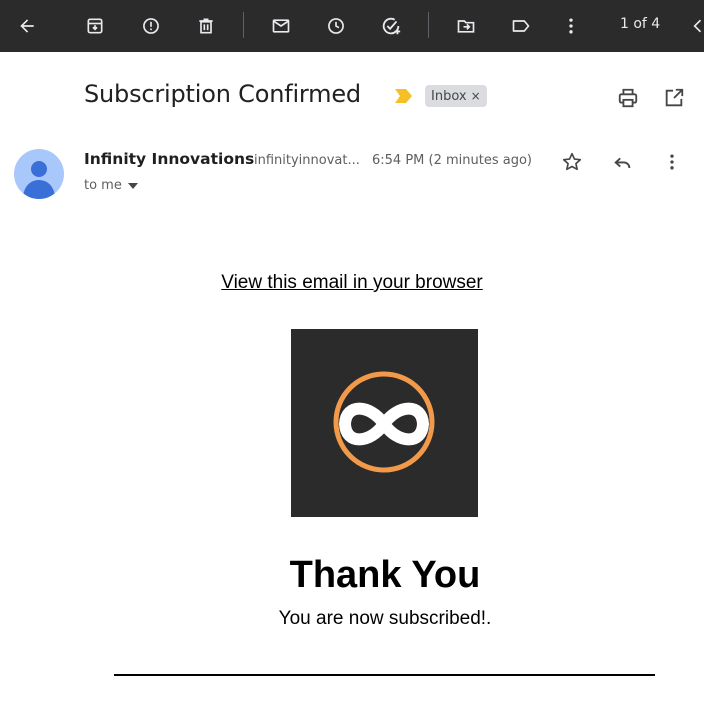  I want to click on importance-marker-icon, so click(404, 96).